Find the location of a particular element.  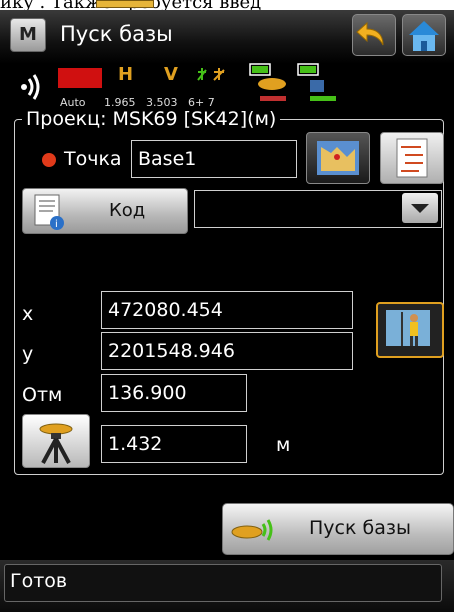

x-label: x is located at coordinates (28, 314).